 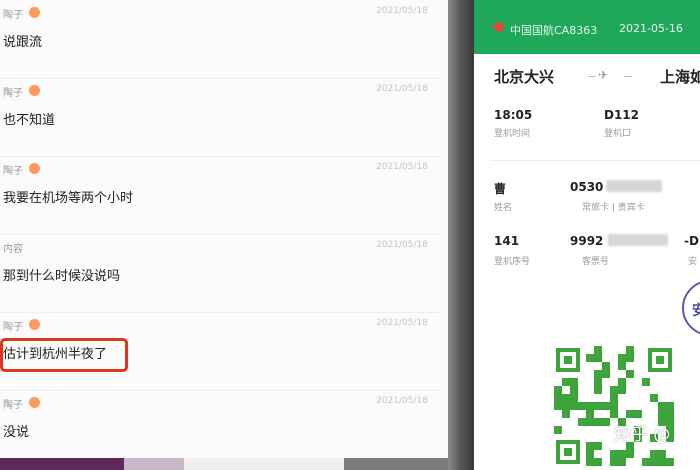 I want to click on boarding-time: 18:05, so click(x=513, y=115).